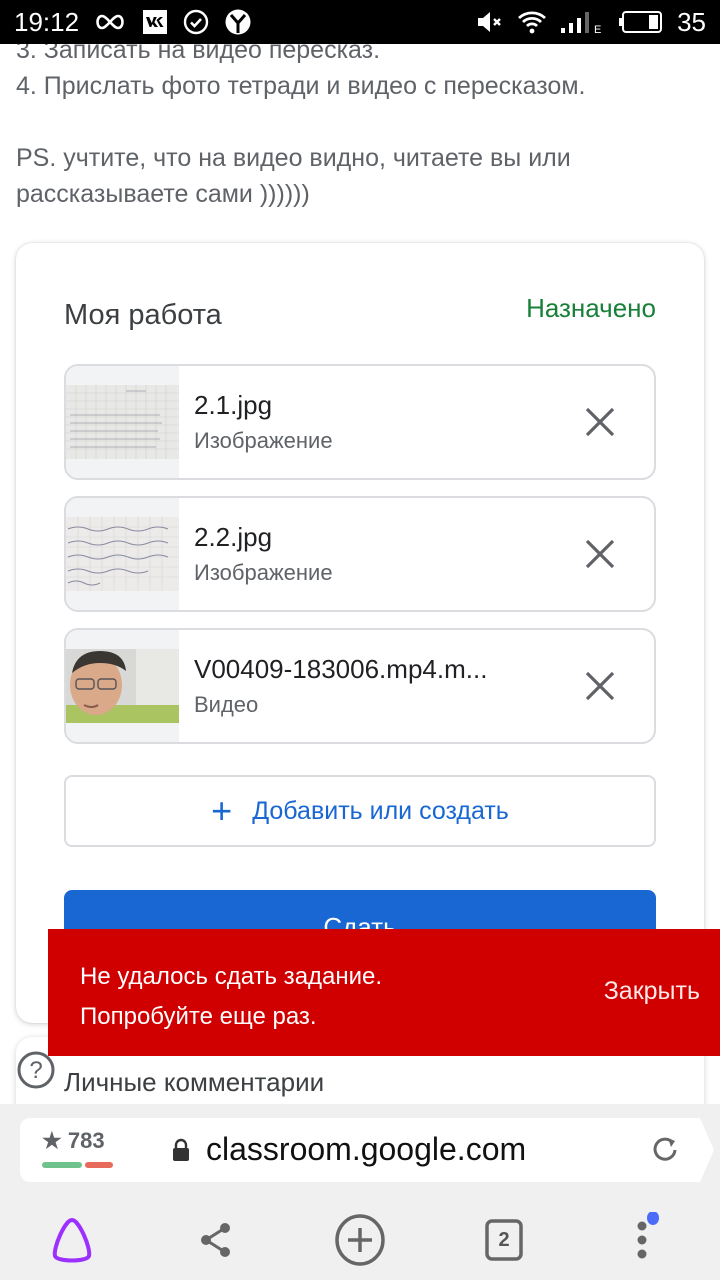  What do you see at coordinates (198, 1016) in the screenshot?
I see `snackbar-message-line-2: Попробуйте еще раз.` at bounding box center [198, 1016].